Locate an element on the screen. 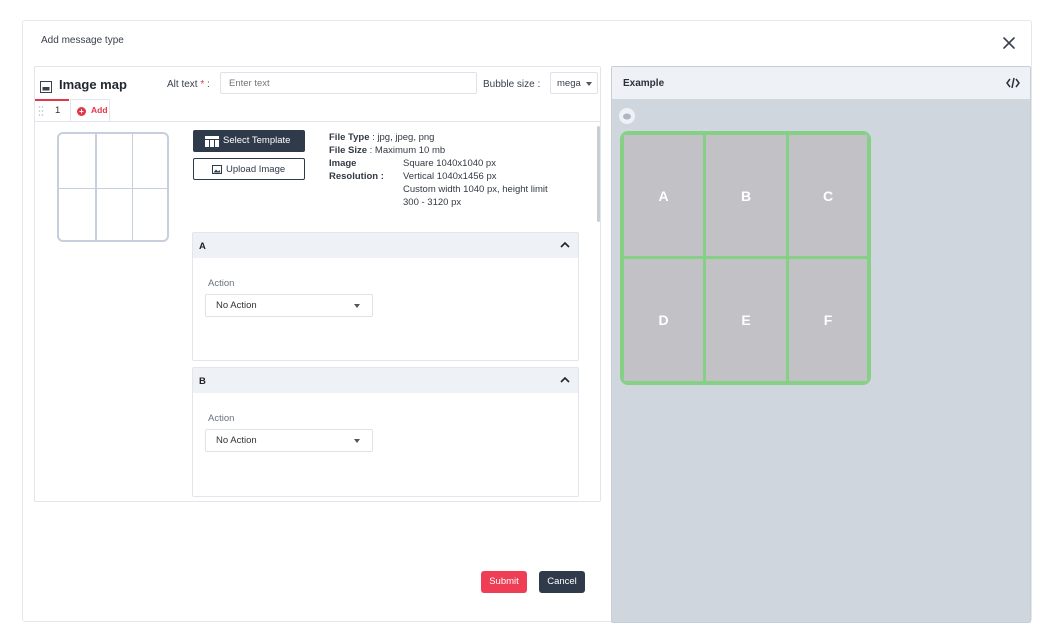 The image size is (1056, 636). tab-1: 1 is located at coordinates (52, 110).